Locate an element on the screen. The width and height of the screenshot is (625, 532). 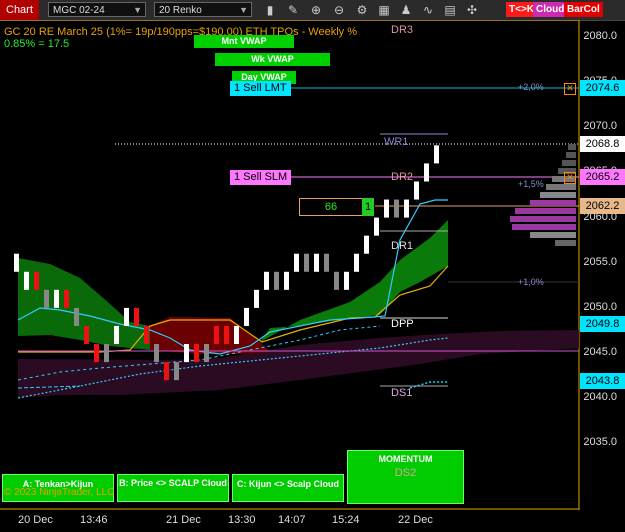
price-tick: 2055.0 is located at coordinates (600, 261).